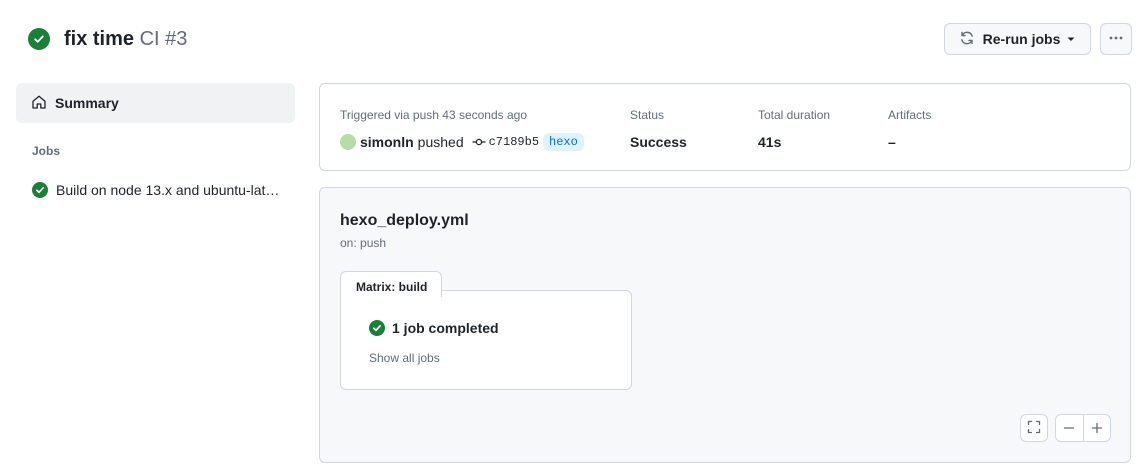  I want to click on trigger-label: Triggered via push 43 seconds ago, so click(434, 115).